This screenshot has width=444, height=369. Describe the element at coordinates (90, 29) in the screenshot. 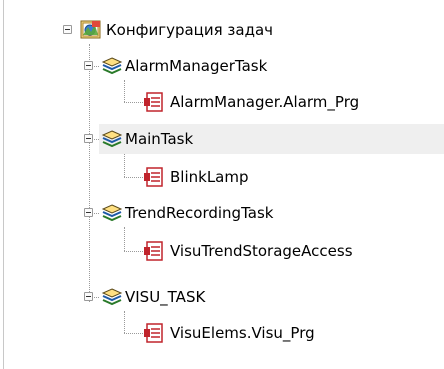

I see `task-configuration-icon` at that location.